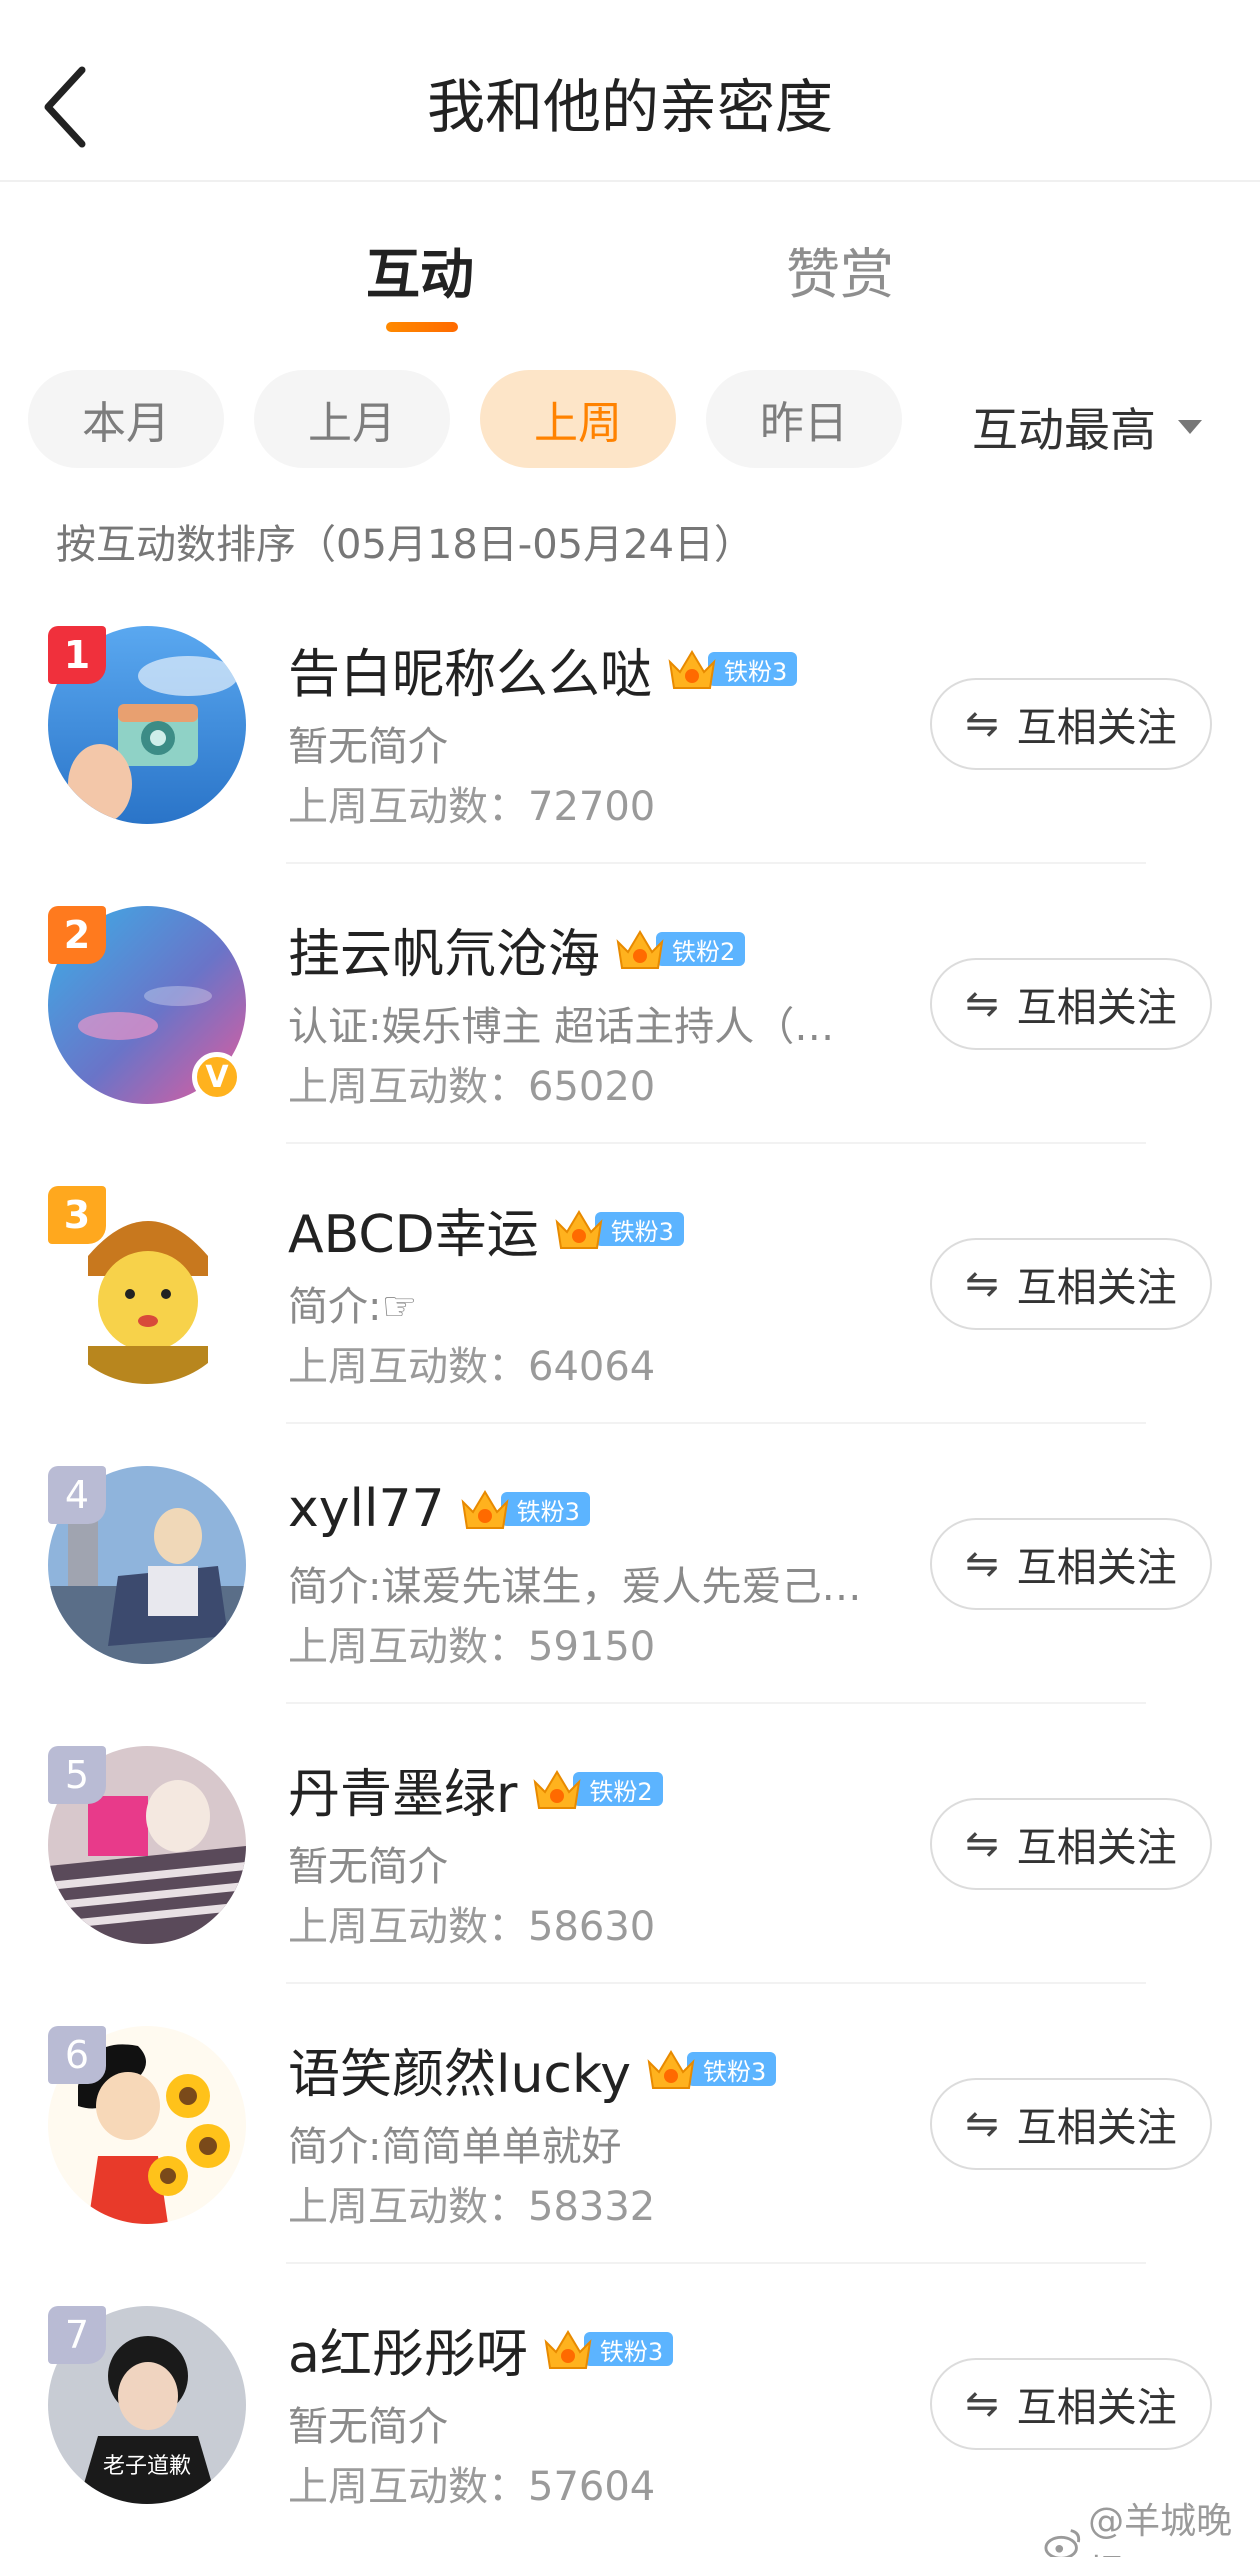  I want to click on tab-bar: 互动 赞赏, so click(630, 275).